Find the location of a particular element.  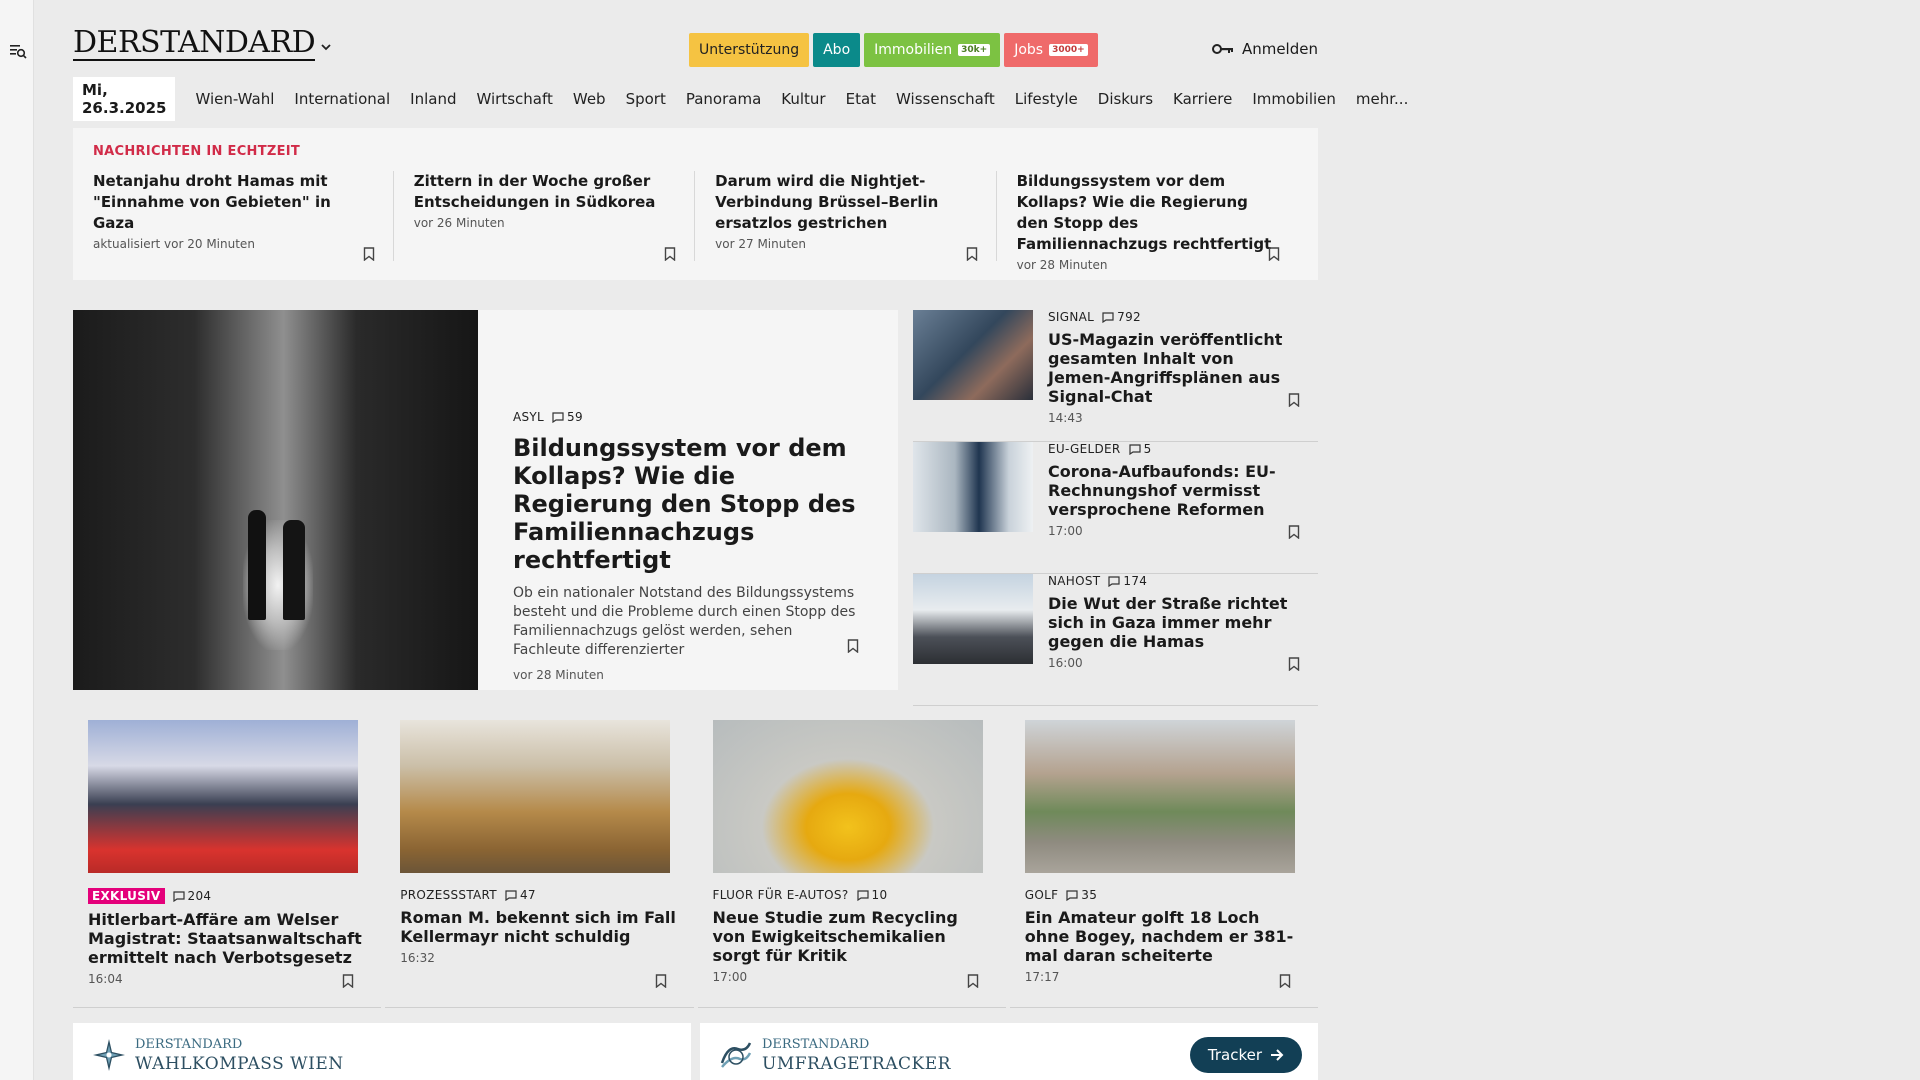

nav-item-wirtschaft: Wirtschaft is located at coordinates (514, 99).